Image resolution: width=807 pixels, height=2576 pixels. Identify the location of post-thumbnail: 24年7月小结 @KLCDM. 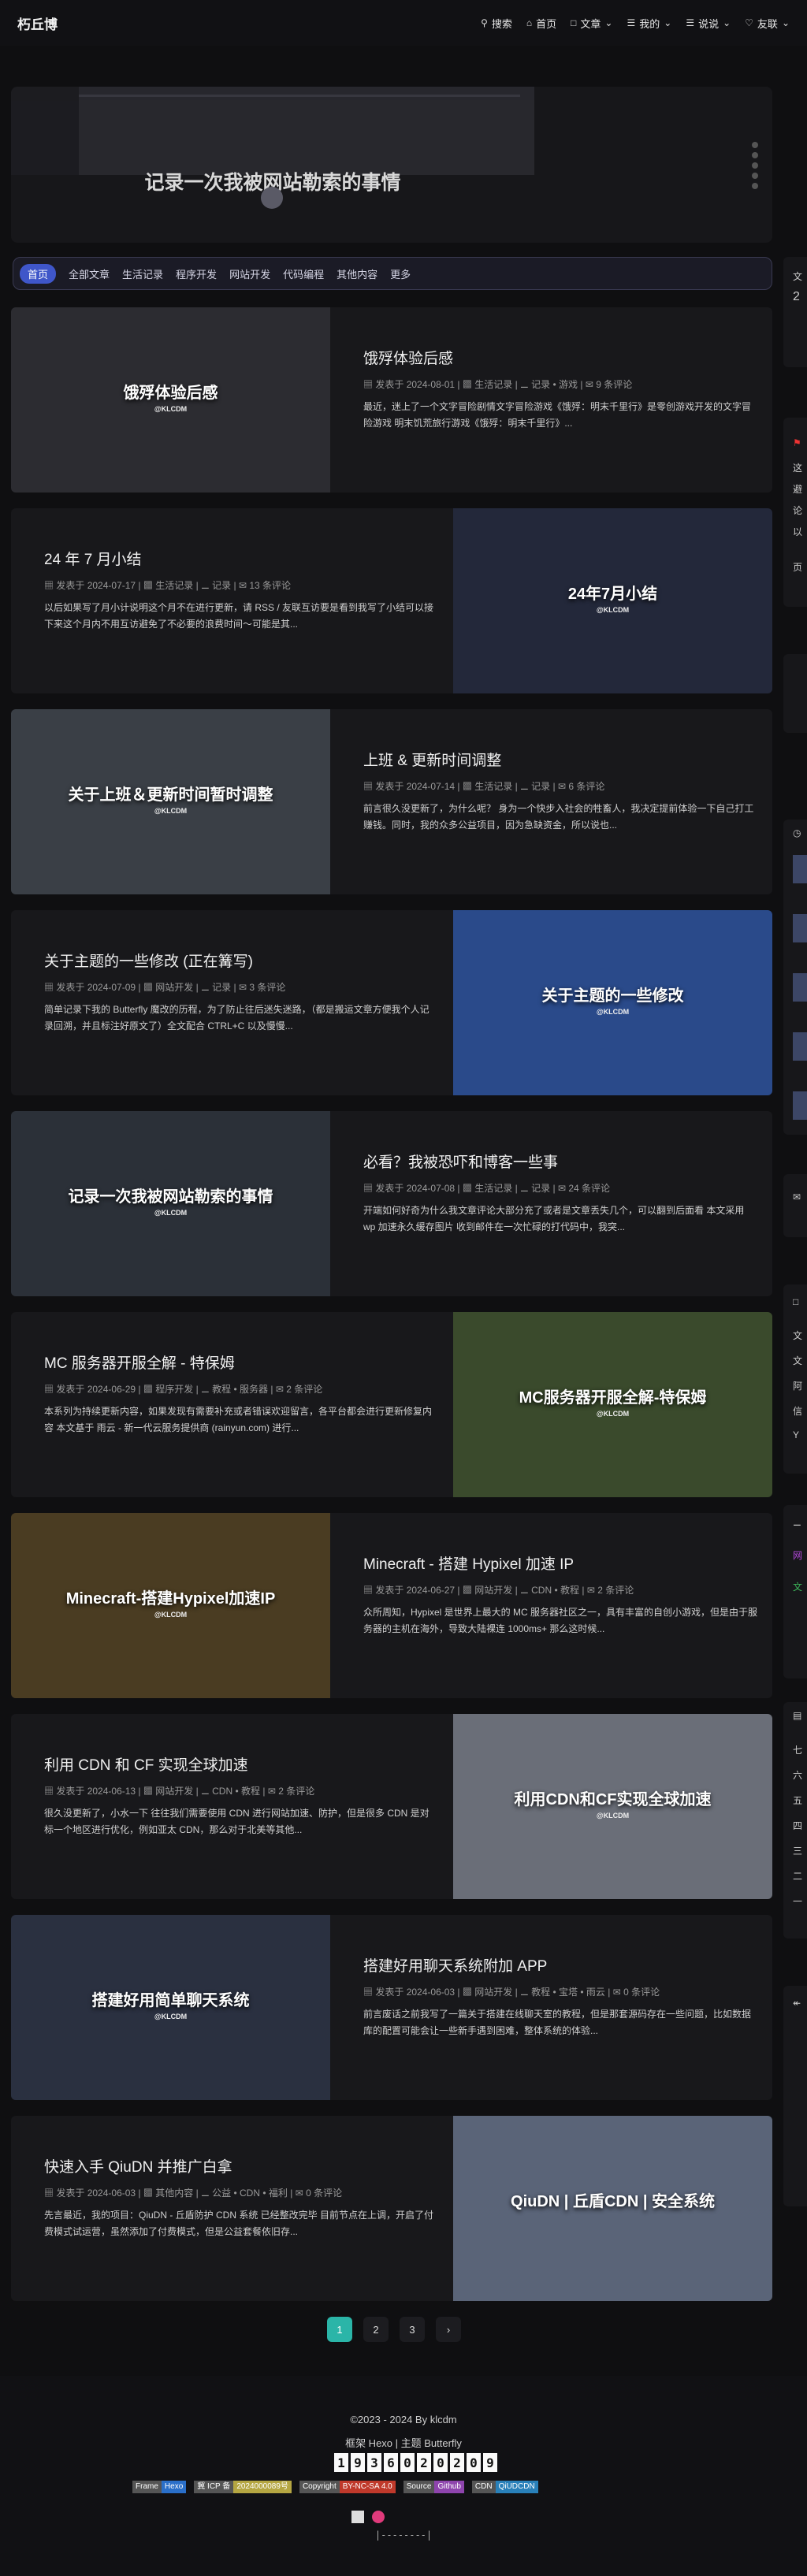
(612, 600).